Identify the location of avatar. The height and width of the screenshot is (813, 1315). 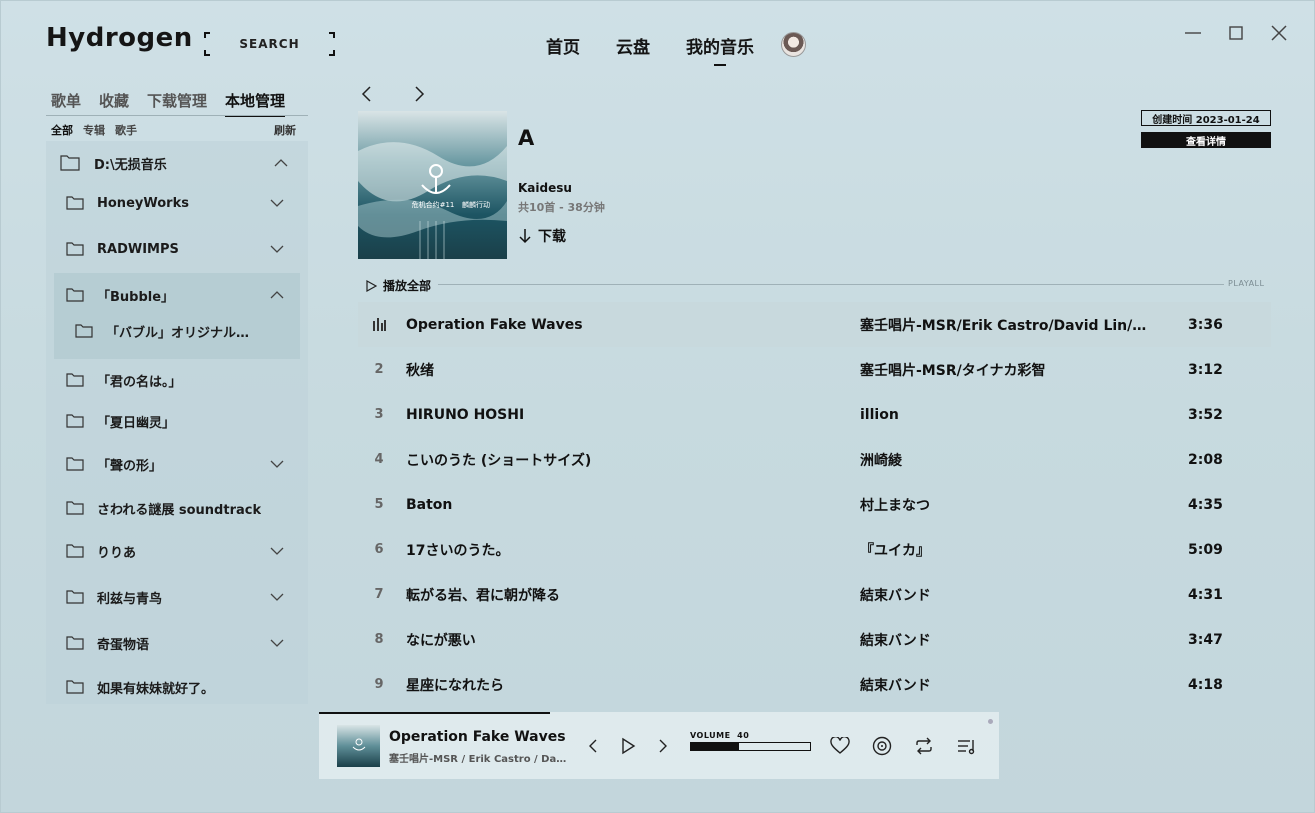
(793, 44).